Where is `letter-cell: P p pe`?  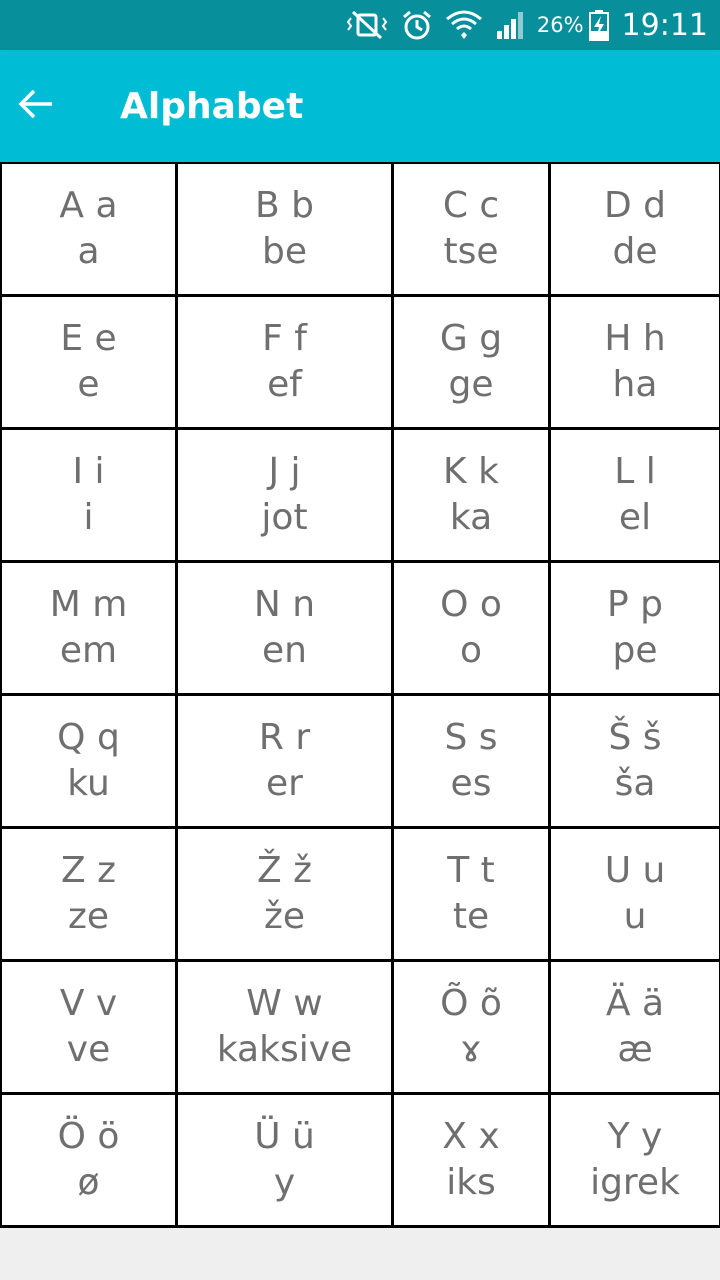 letter-cell: P p pe is located at coordinates (635, 629).